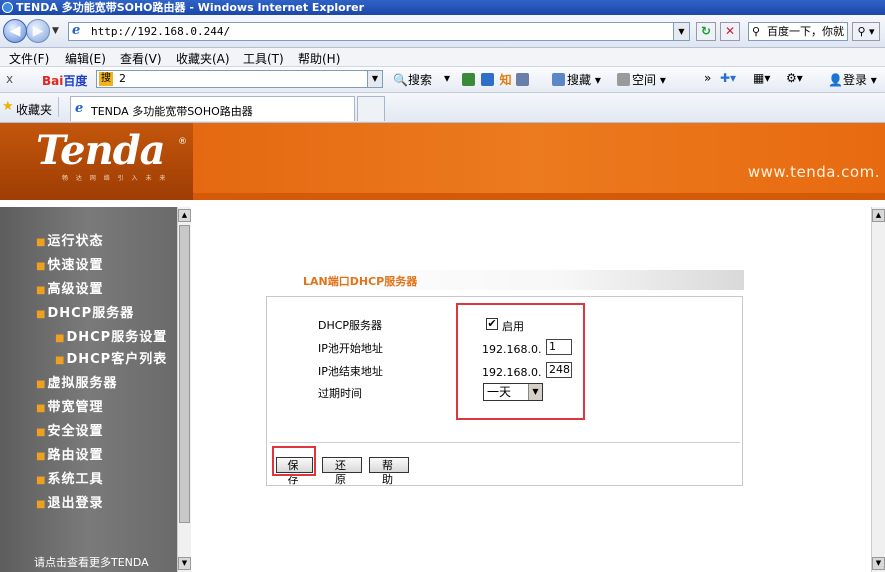 The image size is (885, 572). What do you see at coordinates (239, 79) in the screenshot?
I see `baidu-search-input: 搜 2 ▼` at bounding box center [239, 79].